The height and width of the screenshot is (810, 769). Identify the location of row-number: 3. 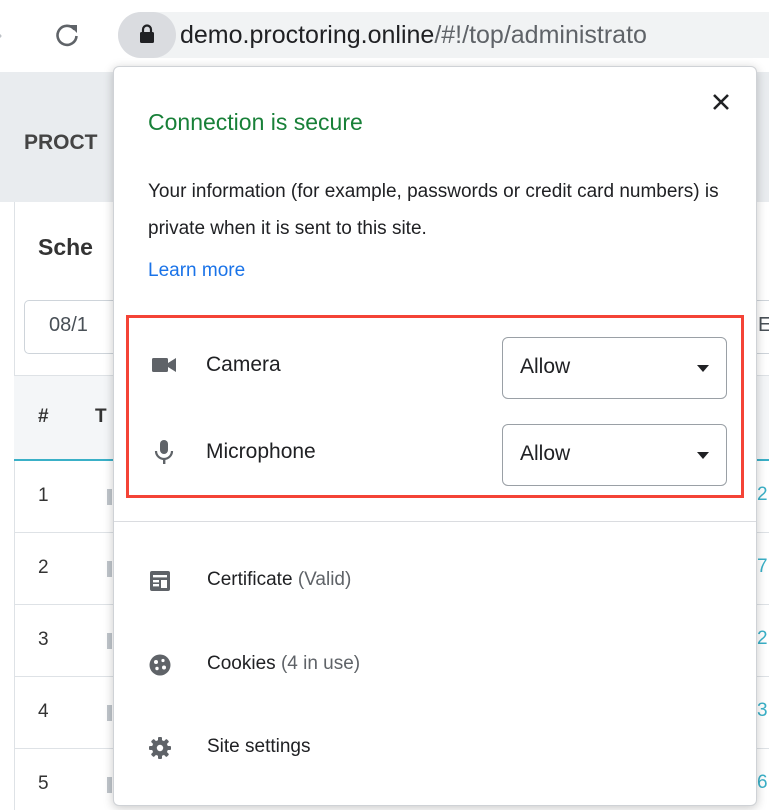
(43, 639).